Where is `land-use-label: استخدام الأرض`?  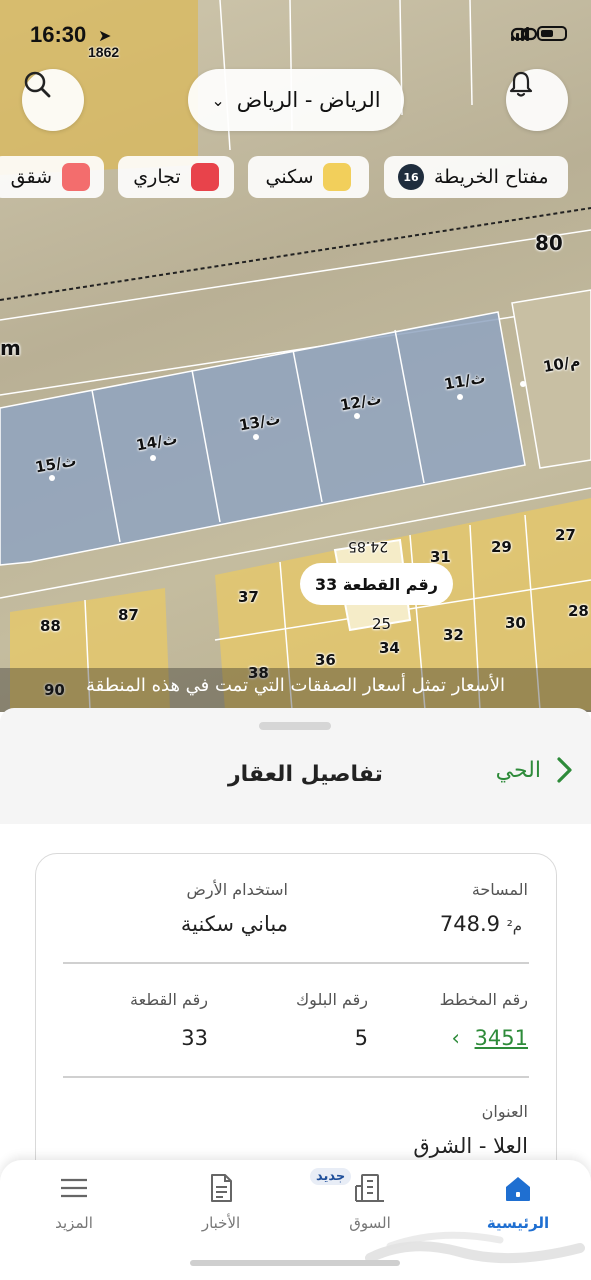
land-use-label: استخدام الأرض is located at coordinates (237, 889).